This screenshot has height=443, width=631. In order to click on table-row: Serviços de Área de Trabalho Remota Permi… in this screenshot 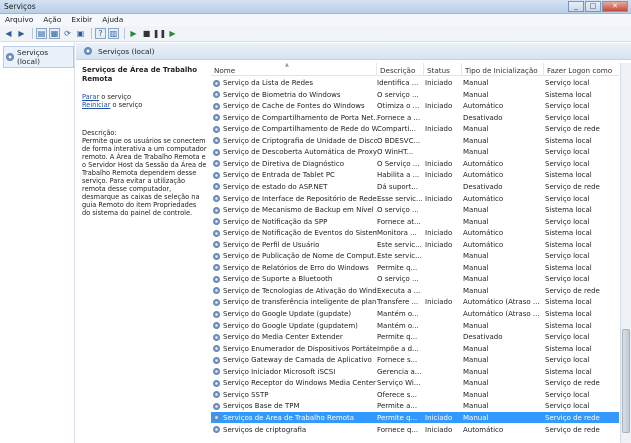, I will do `click(415, 417)`.